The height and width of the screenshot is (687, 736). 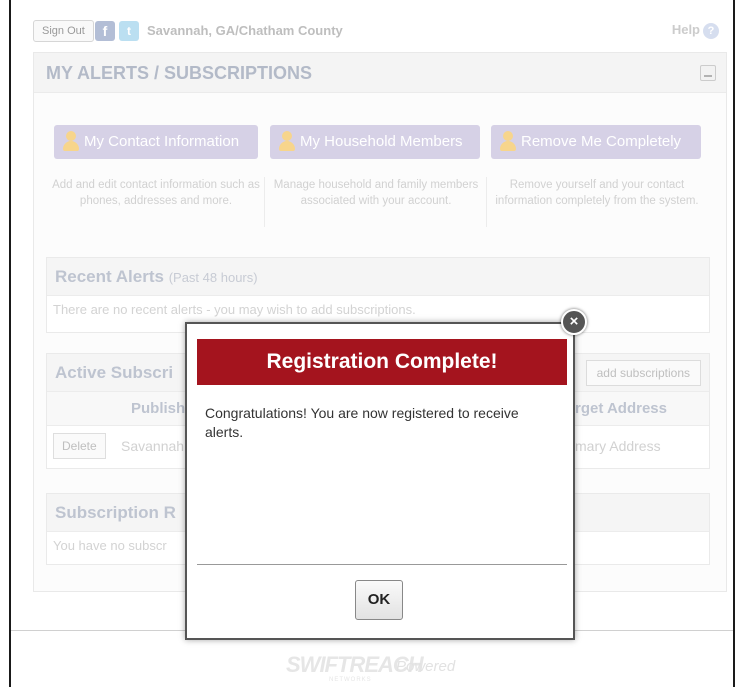 What do you see at coordinates (734, 343) in the screenshot?
I see `window-frame-right` at bounding box center [734, 343].